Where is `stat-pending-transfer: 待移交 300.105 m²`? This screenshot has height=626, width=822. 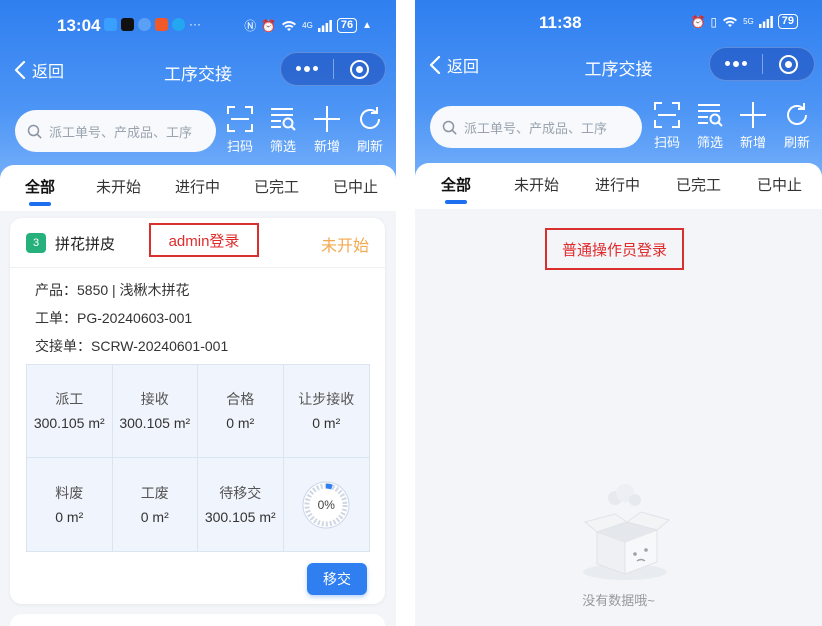
stat-pending-transfer: 待移交 300.105 m² is located at coordinates (241, 504).